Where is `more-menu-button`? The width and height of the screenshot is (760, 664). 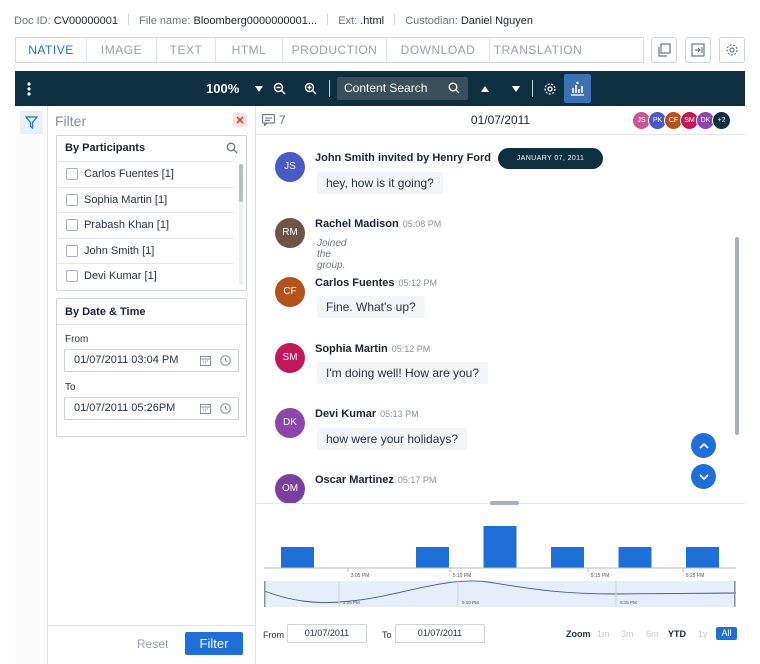 more-menu-button is located at coordinates (29, 88).